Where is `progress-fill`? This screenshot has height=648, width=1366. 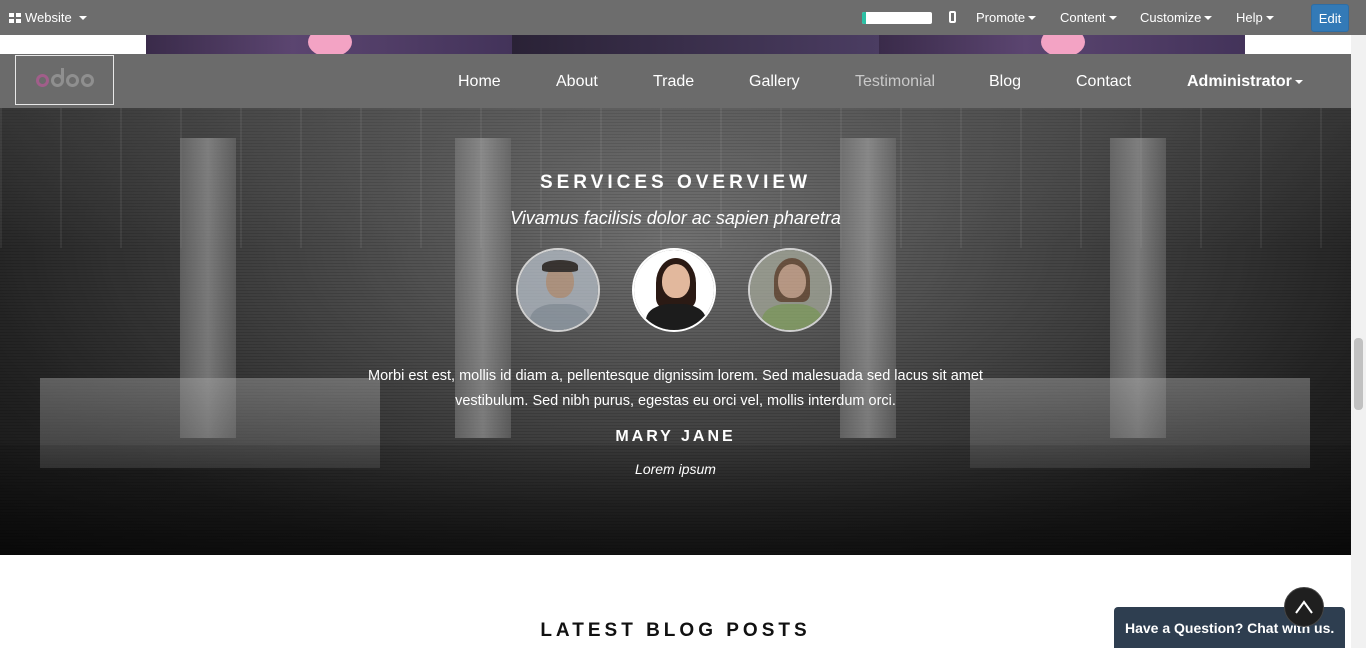
progress-fill is located at coordinates (864, 18).